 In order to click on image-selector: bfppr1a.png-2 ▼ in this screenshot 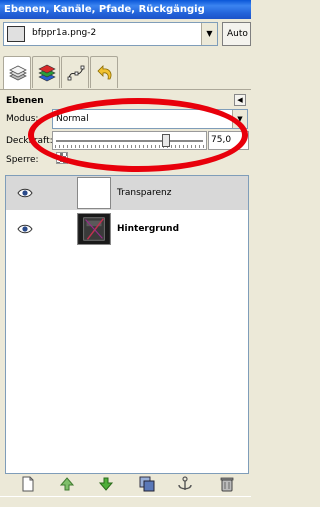, I will do `click(110, 34)`.